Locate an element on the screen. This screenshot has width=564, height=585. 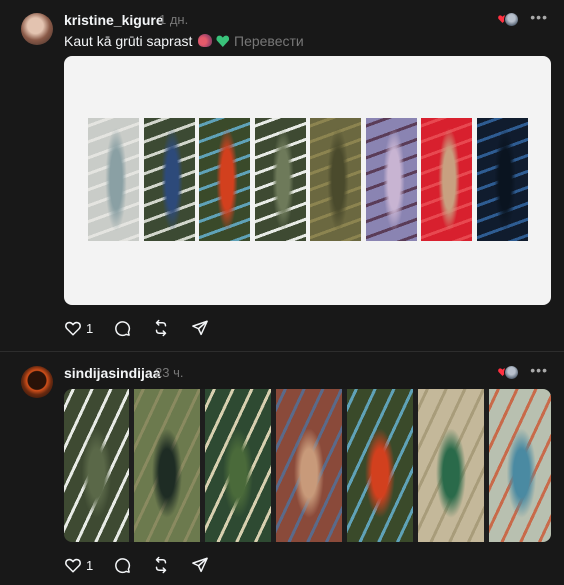
share-button is located at coordinates (200, 565).